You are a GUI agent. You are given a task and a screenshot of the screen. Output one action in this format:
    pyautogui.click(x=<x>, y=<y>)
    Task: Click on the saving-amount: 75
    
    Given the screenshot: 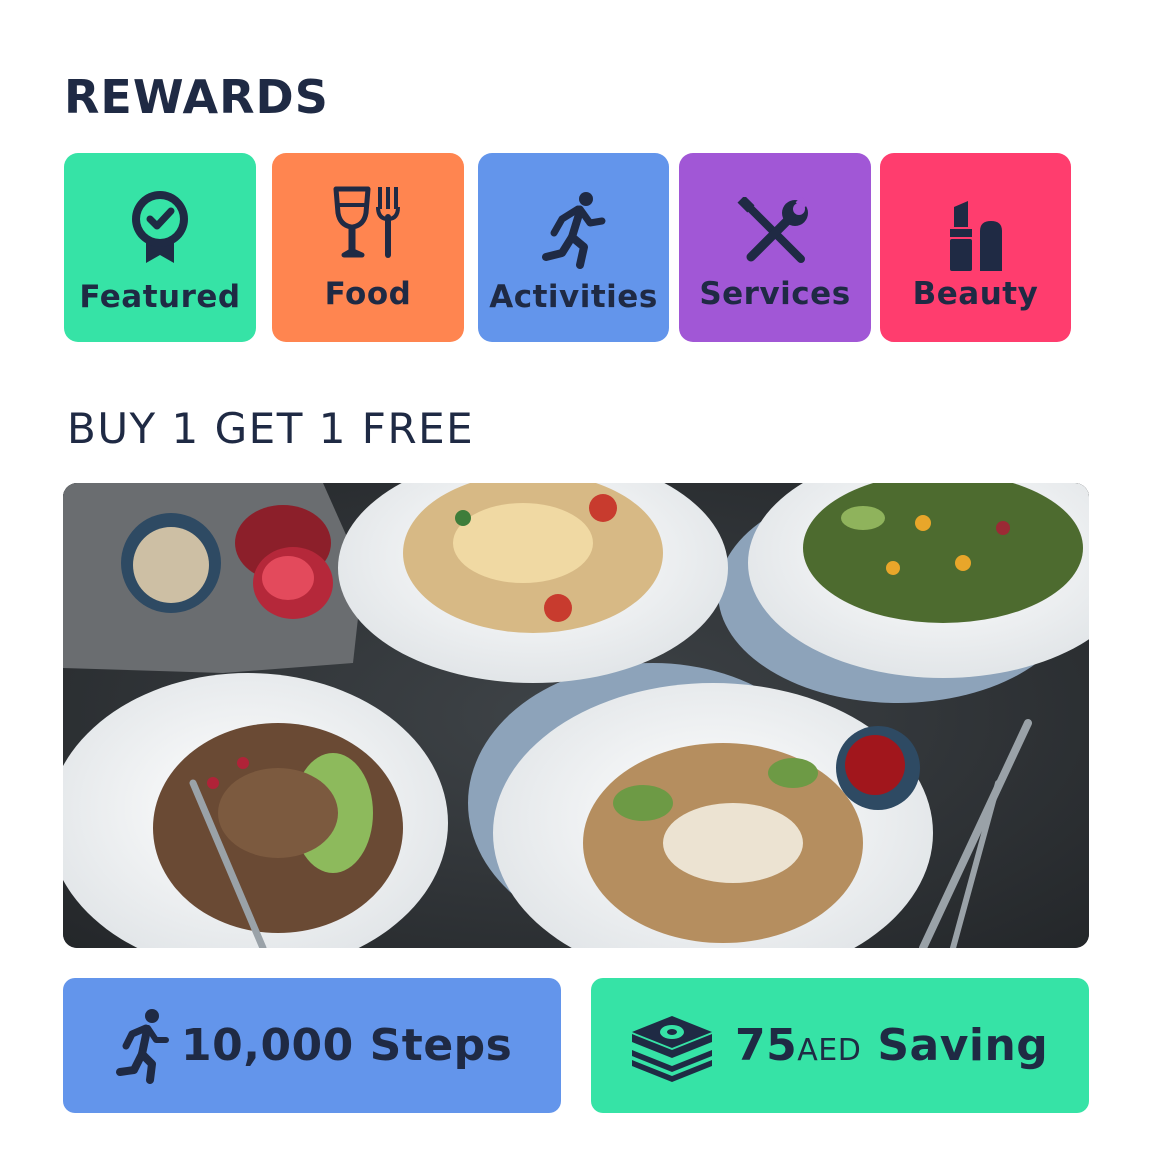 What is the action you would take?
    pyautogui.click(x=766, y=1045)
    